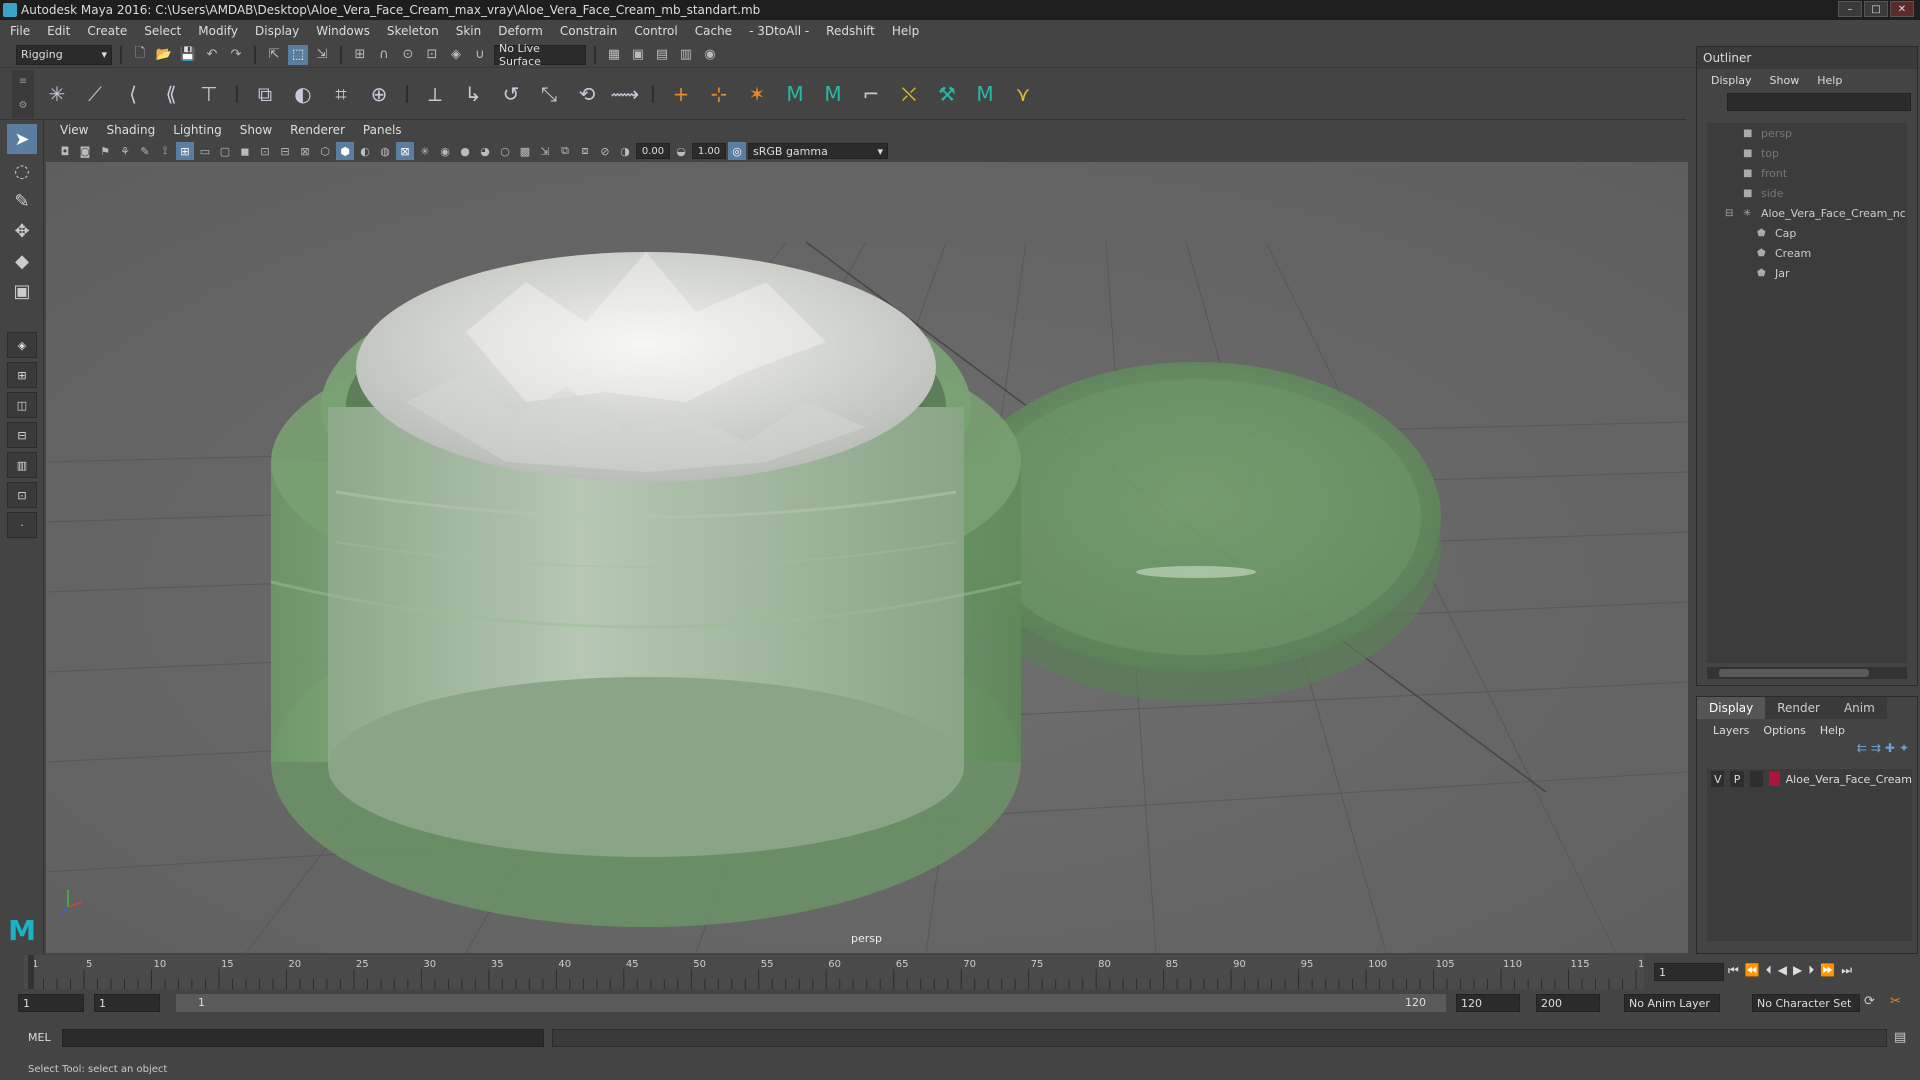  What do you see at coordinates (525, 151) in the screenshot?
I see `anti-alias-icon: ▩` at bounding box center [525, 151].